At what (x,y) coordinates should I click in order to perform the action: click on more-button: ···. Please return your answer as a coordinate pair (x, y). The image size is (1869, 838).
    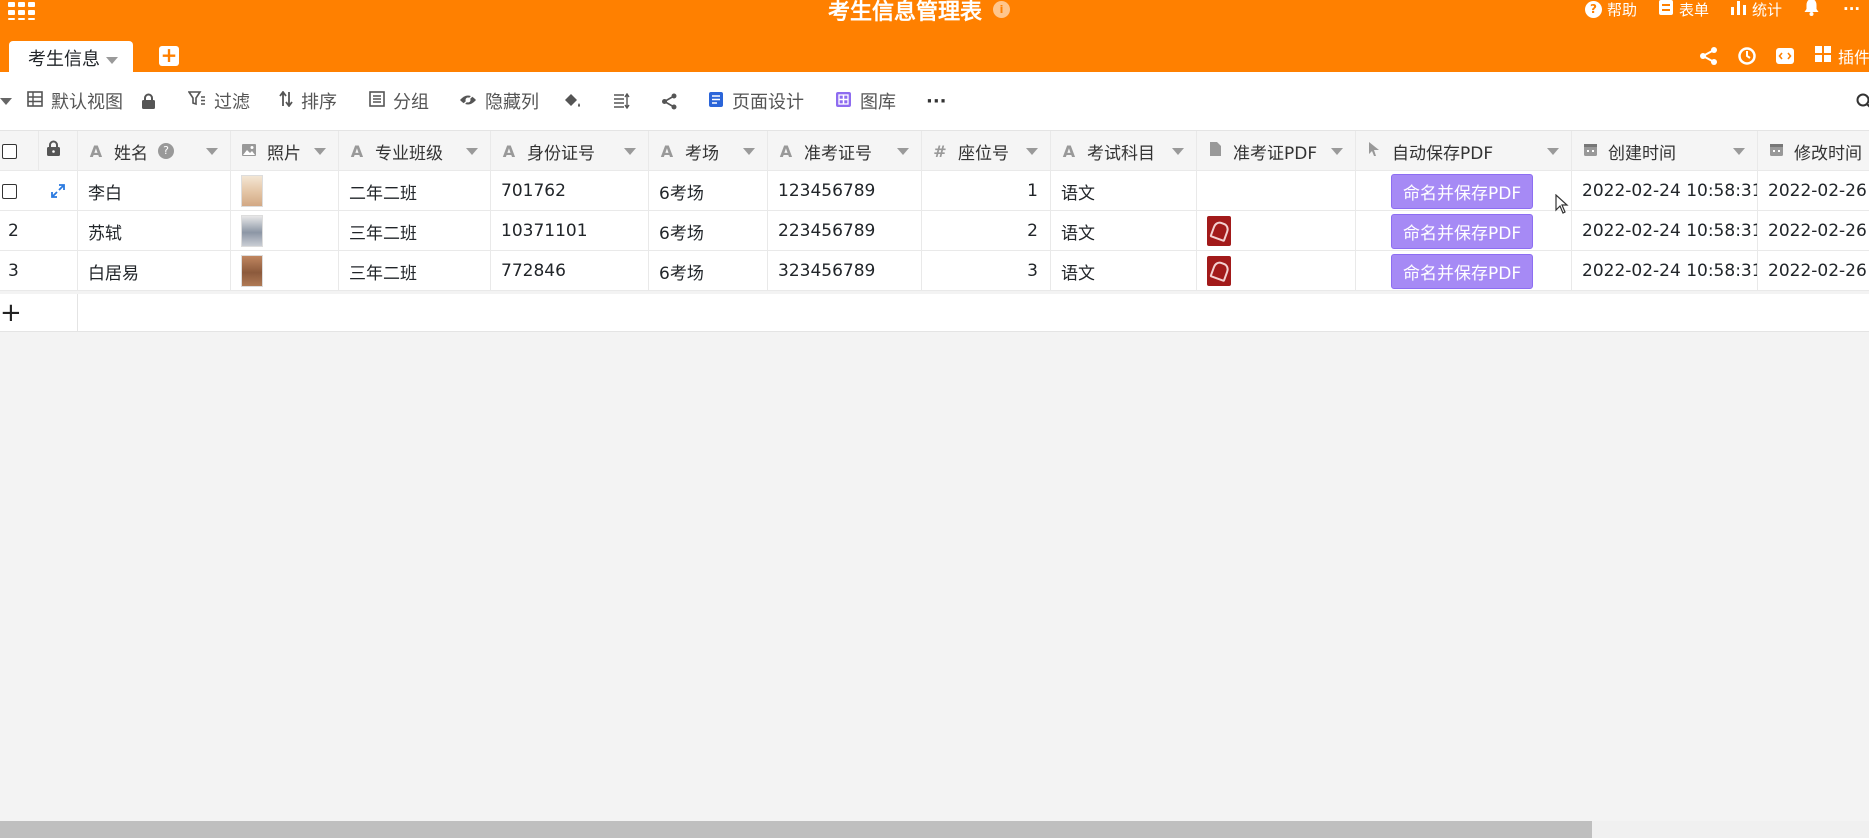
    Looking at the image, I should click on (1851, 9).